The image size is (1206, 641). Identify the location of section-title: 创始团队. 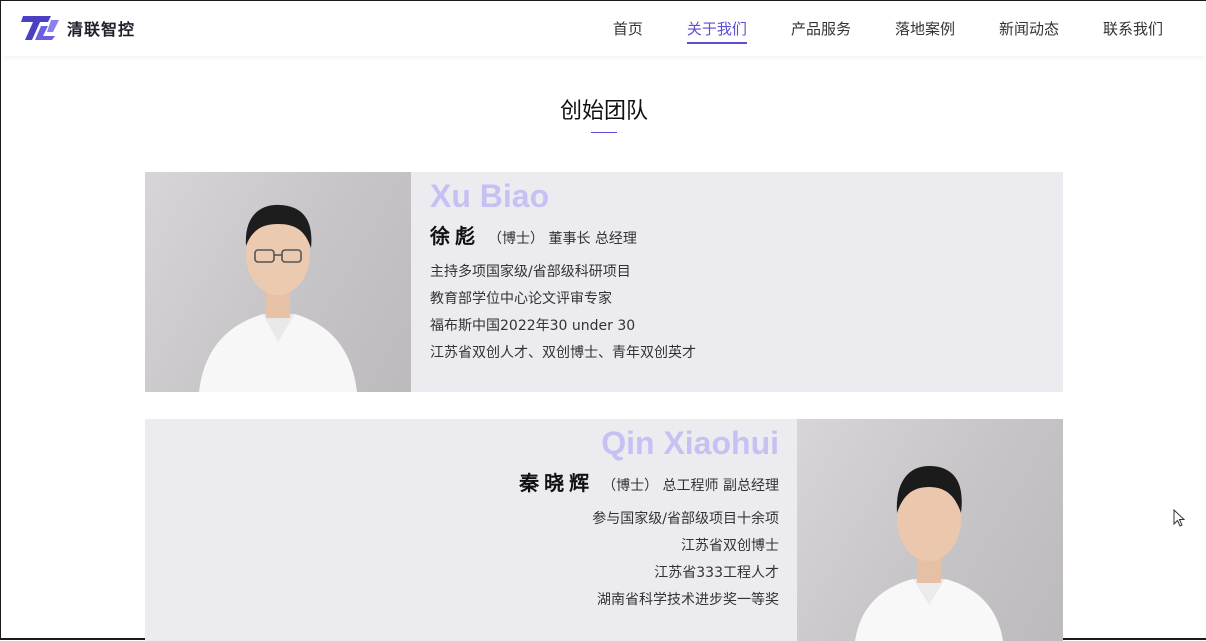
(603, 111).